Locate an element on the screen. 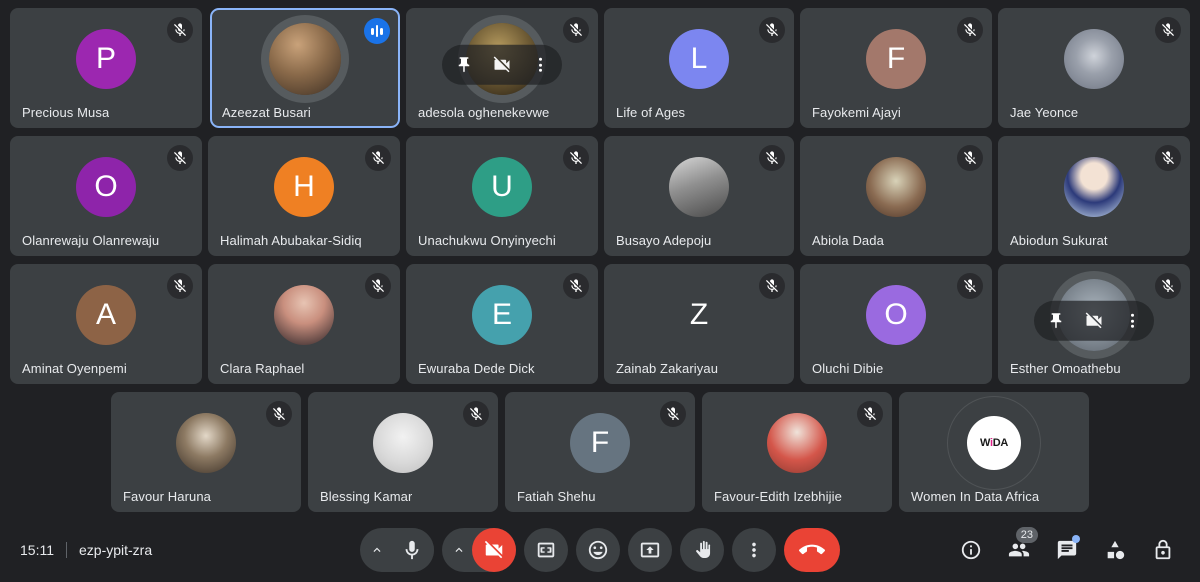 Image resolution: width=1200 pixels, height=582 pixels. wida-logo: WiDA is located at coordinates (994, 443).